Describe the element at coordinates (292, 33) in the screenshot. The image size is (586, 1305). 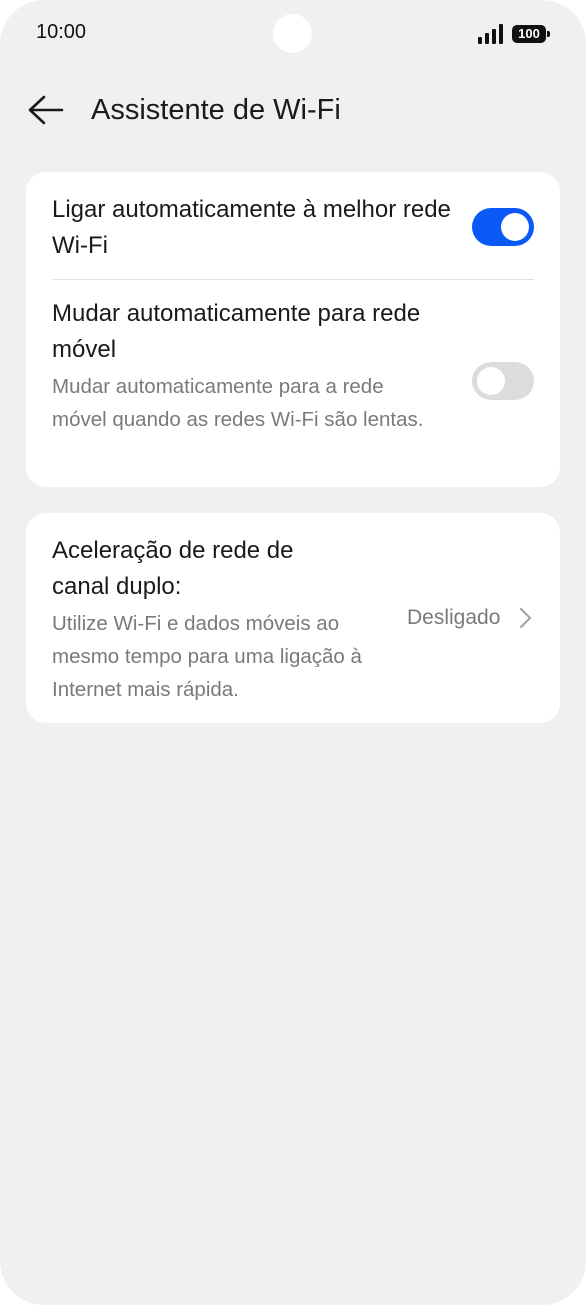
I see `front-camera` at that location.